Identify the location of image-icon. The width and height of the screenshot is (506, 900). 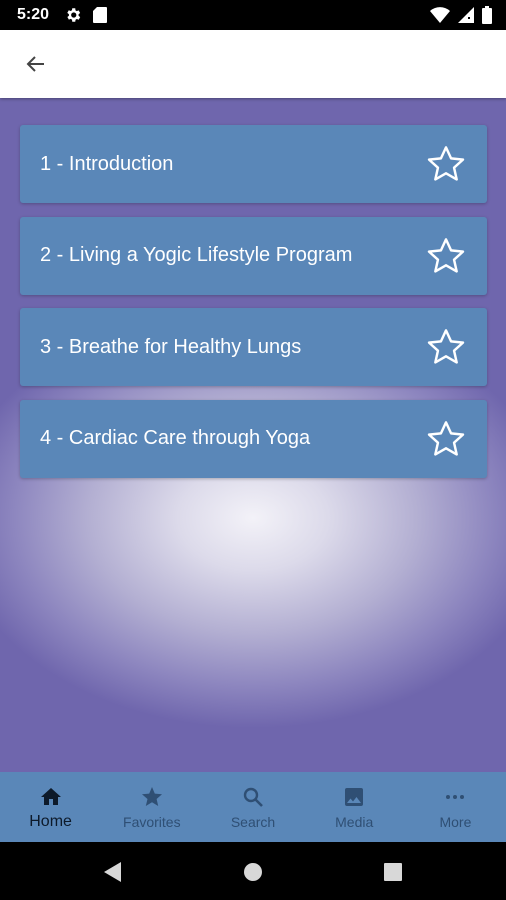
(354, 797).